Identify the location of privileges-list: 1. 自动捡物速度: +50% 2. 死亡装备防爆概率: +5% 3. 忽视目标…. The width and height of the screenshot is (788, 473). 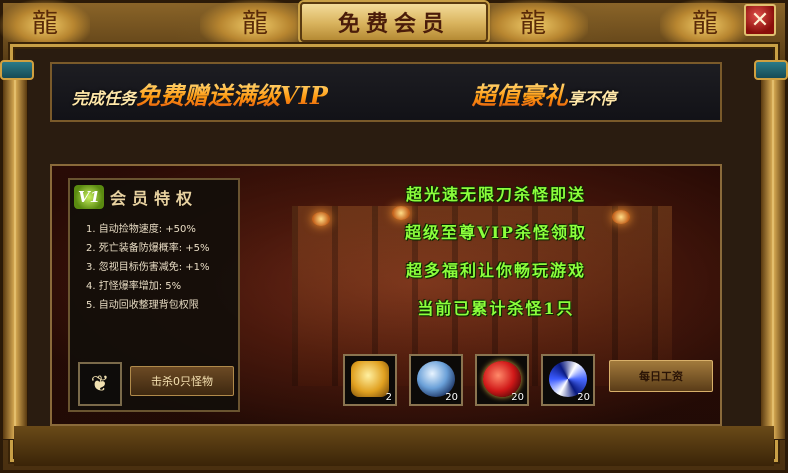
(148, 267).